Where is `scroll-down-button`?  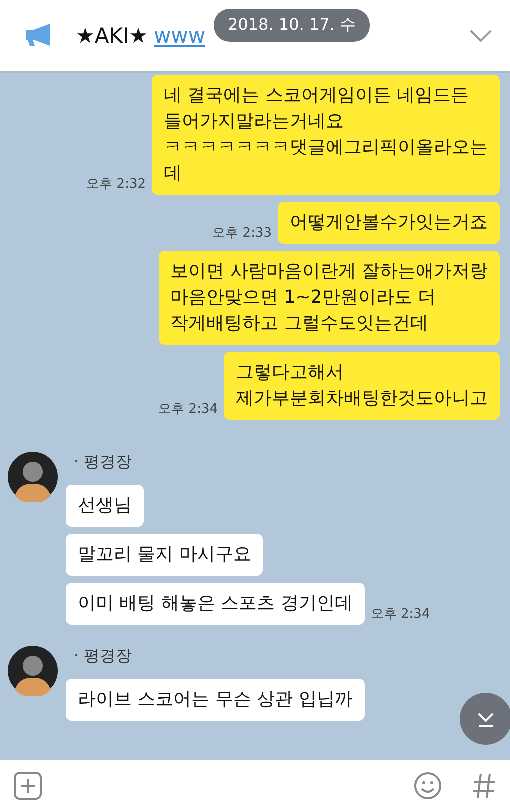 scroll-down-button is located at coordinates (485, 719).